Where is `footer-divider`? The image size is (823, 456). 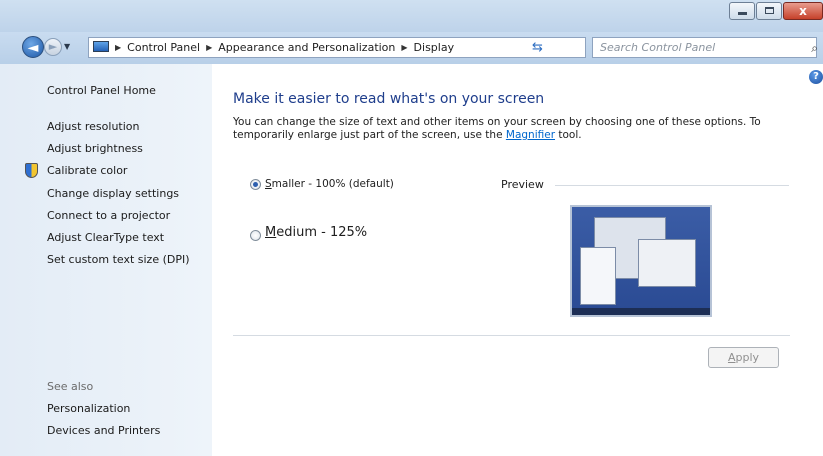
footer-divider is located at coordinates (511, 335).